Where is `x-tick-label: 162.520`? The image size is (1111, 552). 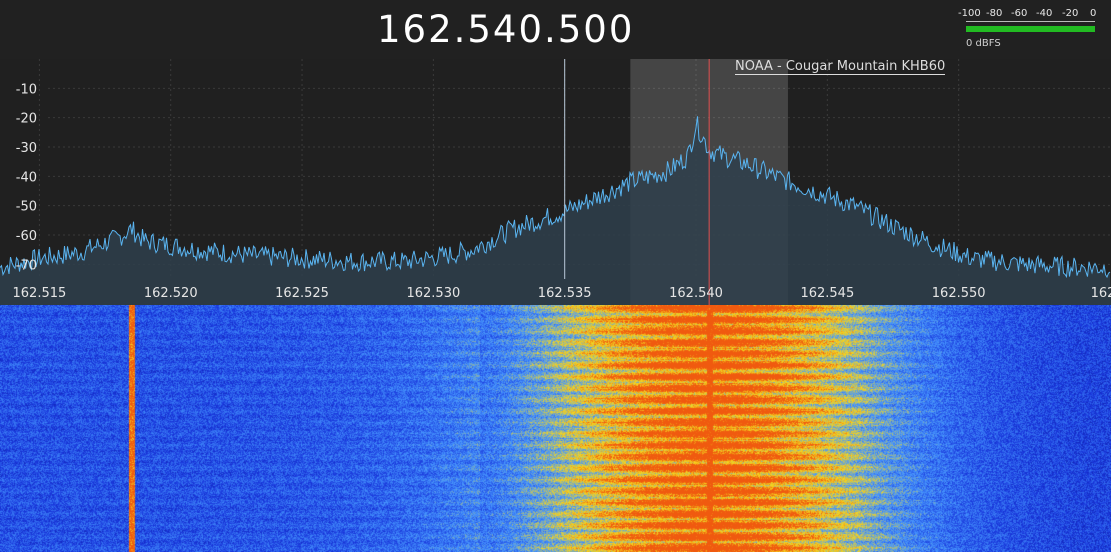 x-tick-label: 162.520 is located at coordinates (171, 293).